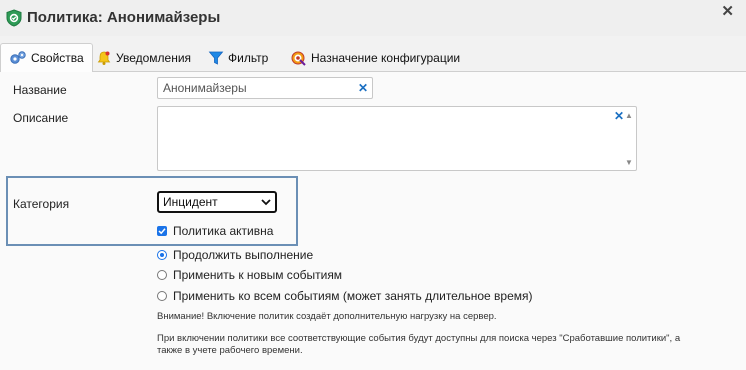 The width and height of the screenshot is (746, 370). What do you see at coordinates (154, 57) in the screenshot?
I see `tab-label: Уведомления` at bounding box center [154, 57].